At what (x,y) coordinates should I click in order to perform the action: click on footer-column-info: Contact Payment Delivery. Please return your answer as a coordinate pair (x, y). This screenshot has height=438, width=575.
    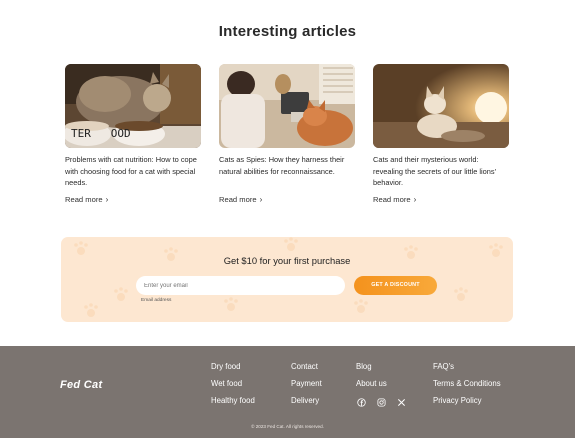
    Looking at the image, I should click on (306, 384).